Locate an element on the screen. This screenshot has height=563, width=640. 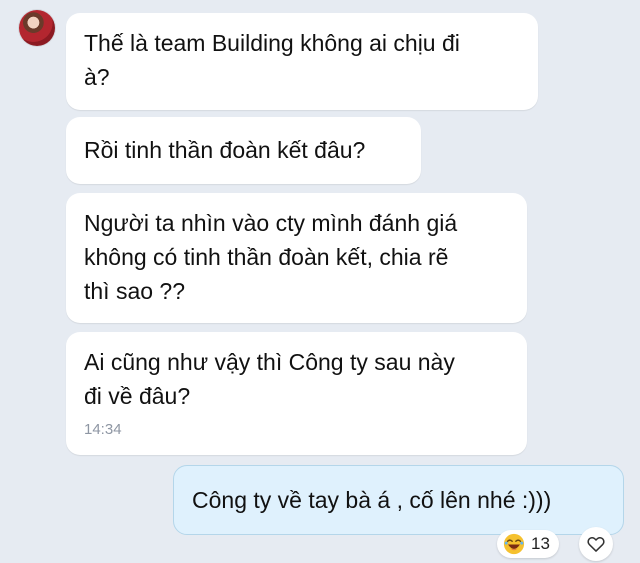
reaction-count: 13 is located at coordinates (540, 543).